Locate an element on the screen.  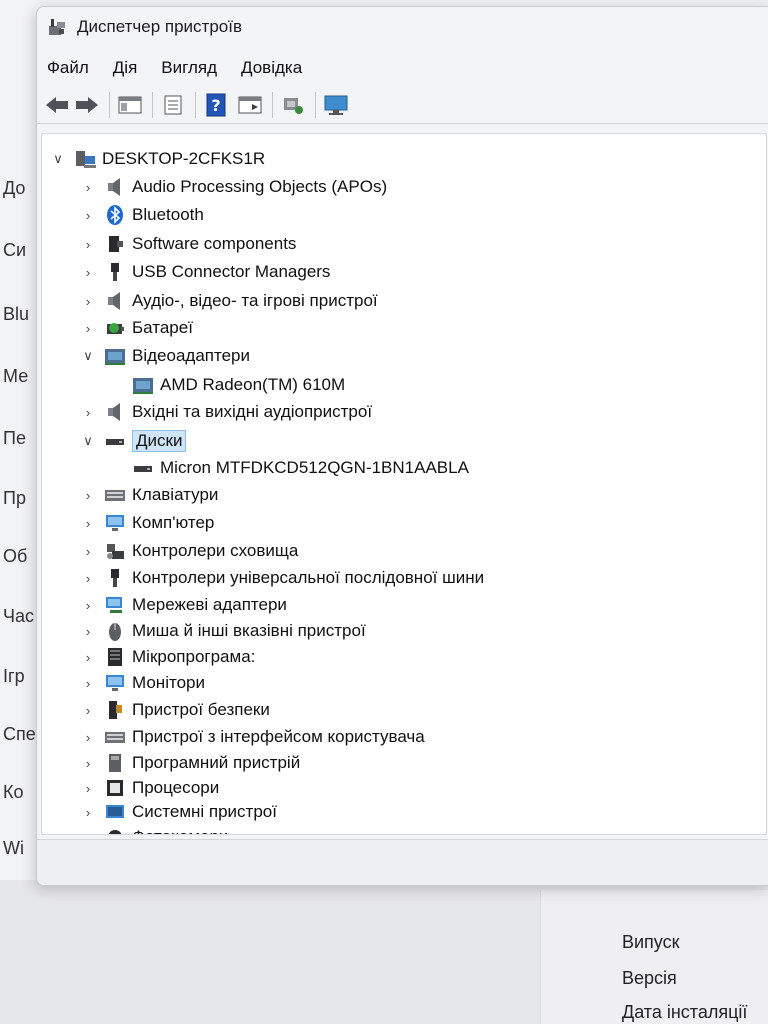
menu-help: Довідка is located at coordinates (271, 68).